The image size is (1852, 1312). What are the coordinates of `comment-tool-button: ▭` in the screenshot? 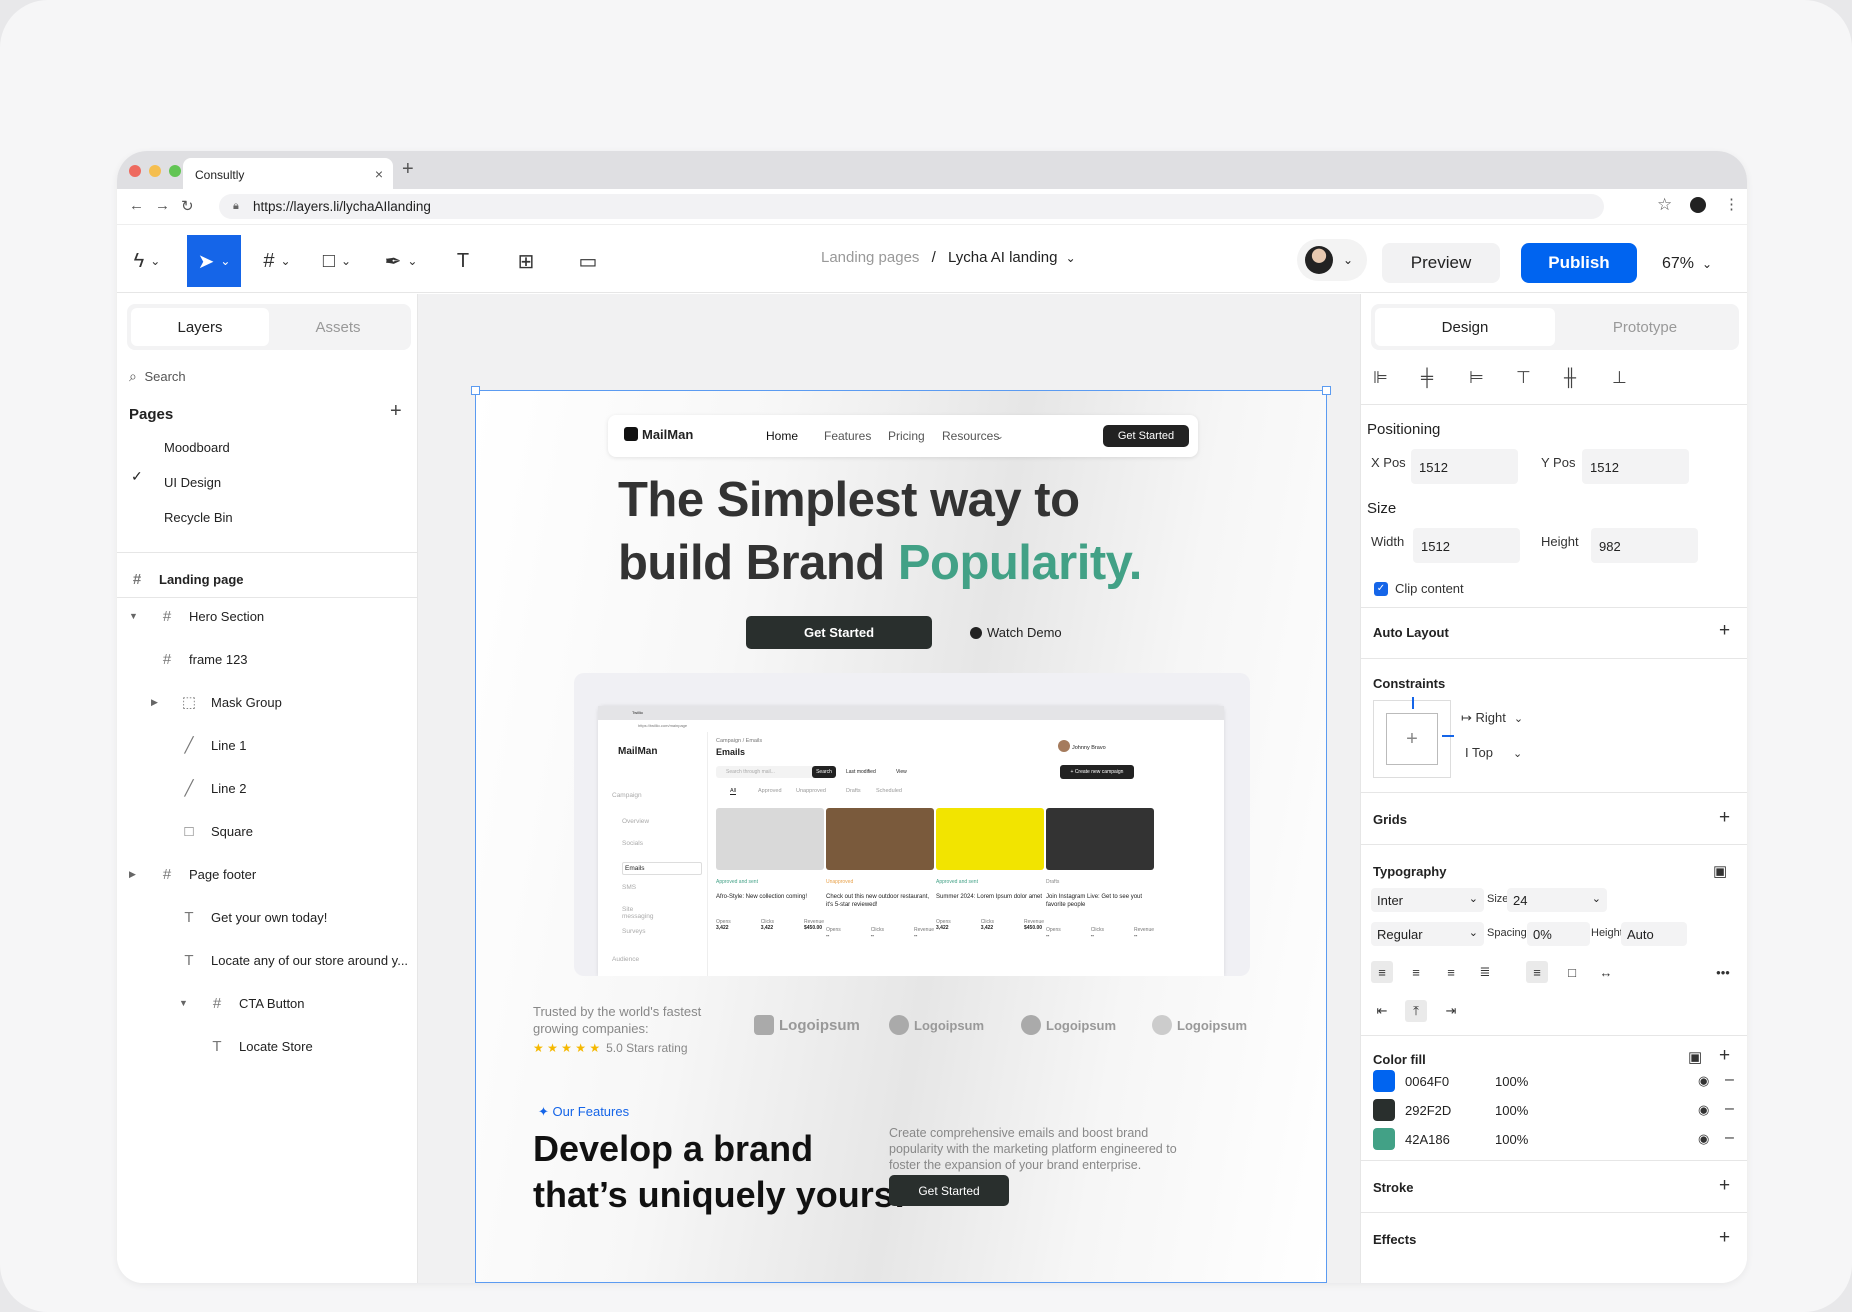 It's located at (588, 261).